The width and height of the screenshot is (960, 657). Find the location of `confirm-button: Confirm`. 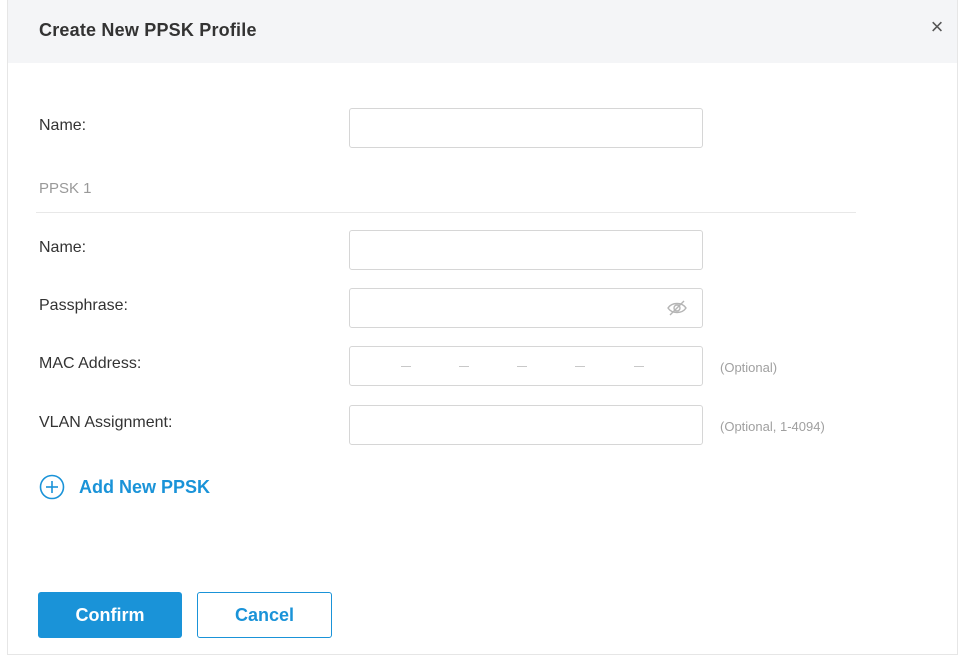

confirm-button: Confirm is located at coordinates (110, 615).